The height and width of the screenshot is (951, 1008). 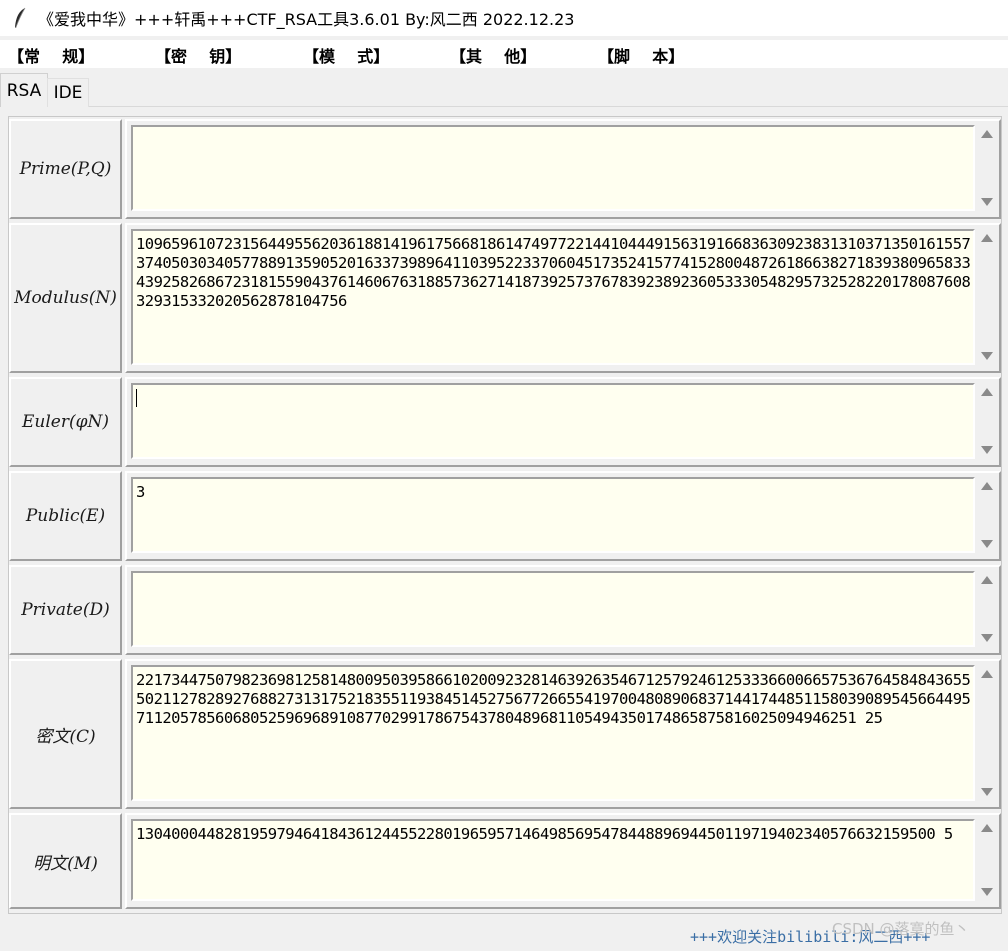 I want to click on private-label: Private(D), so click(x=65, y=610).